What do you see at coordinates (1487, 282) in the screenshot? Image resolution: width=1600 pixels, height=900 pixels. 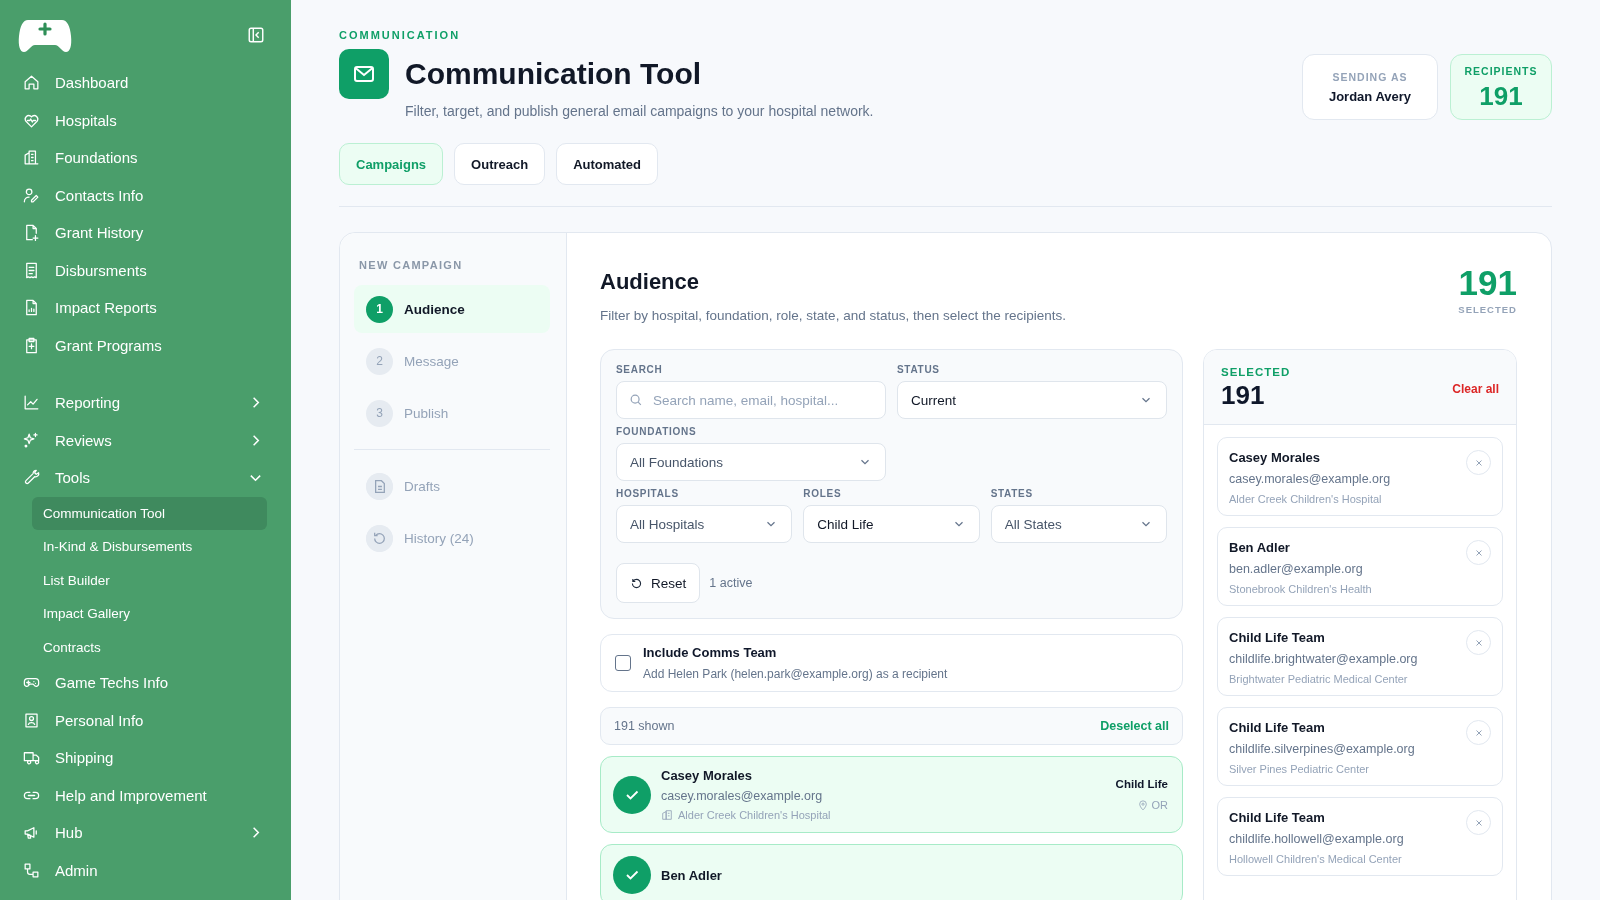 I see `selected-count: 191` at bounding box center [1487, 282].